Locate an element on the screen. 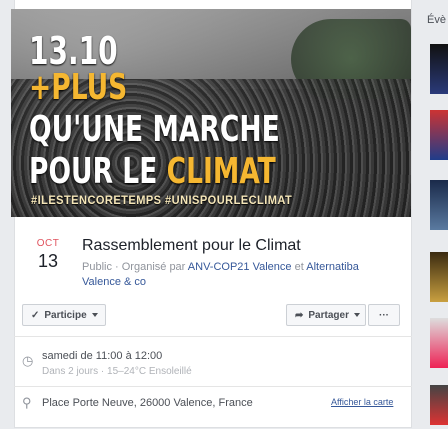 This screenshot has width=448, height=429. more-icon: ··· is located at coordinates (384, 315).